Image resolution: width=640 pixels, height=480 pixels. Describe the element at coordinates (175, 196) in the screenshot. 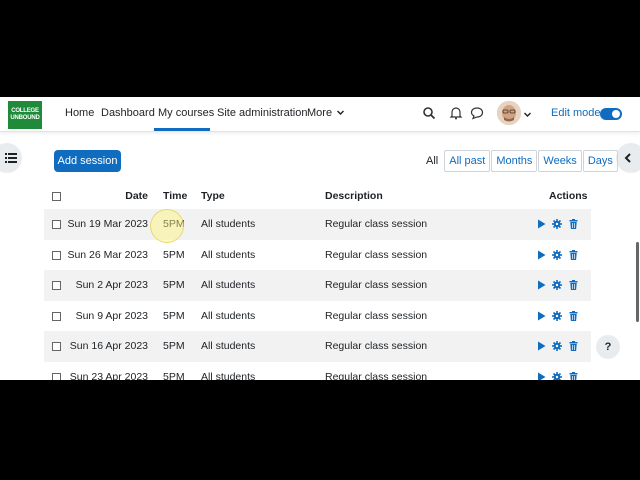

I see `header-time: Time` at that location.